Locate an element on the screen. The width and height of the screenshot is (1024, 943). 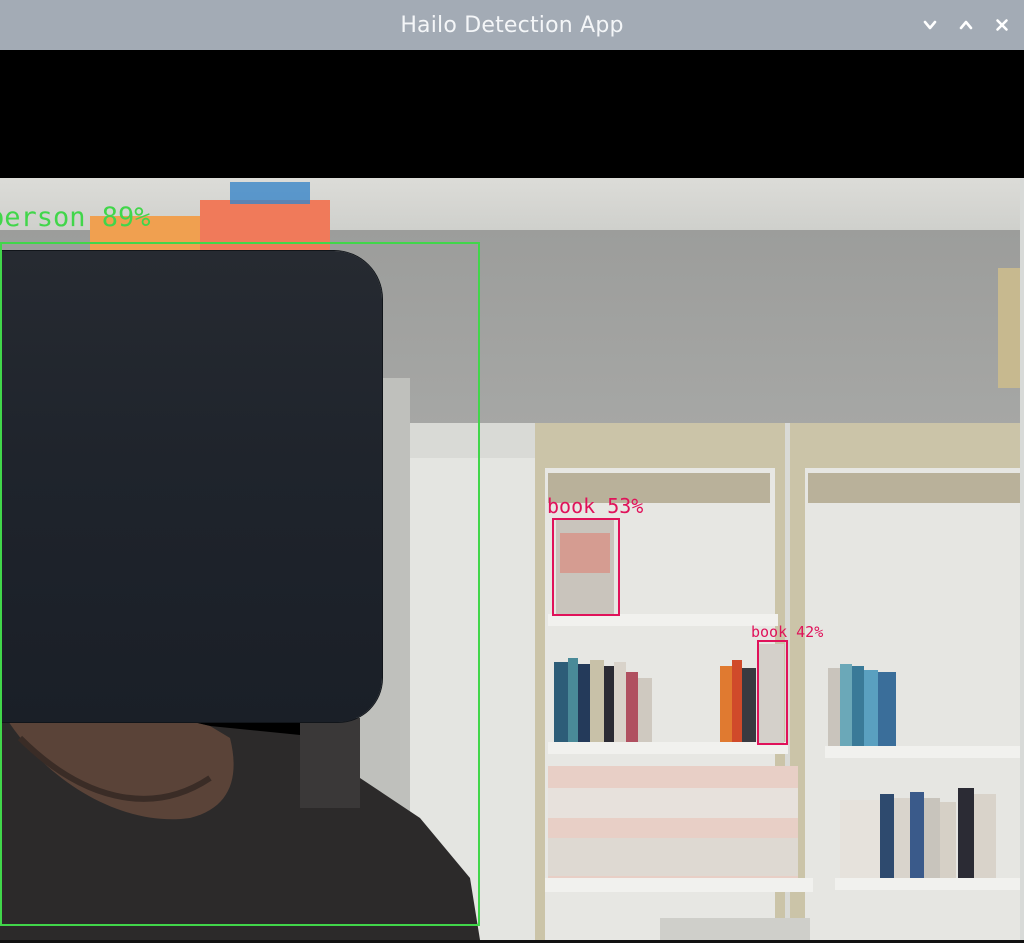
chevron-up-icon is located at coordinates (966, 25).